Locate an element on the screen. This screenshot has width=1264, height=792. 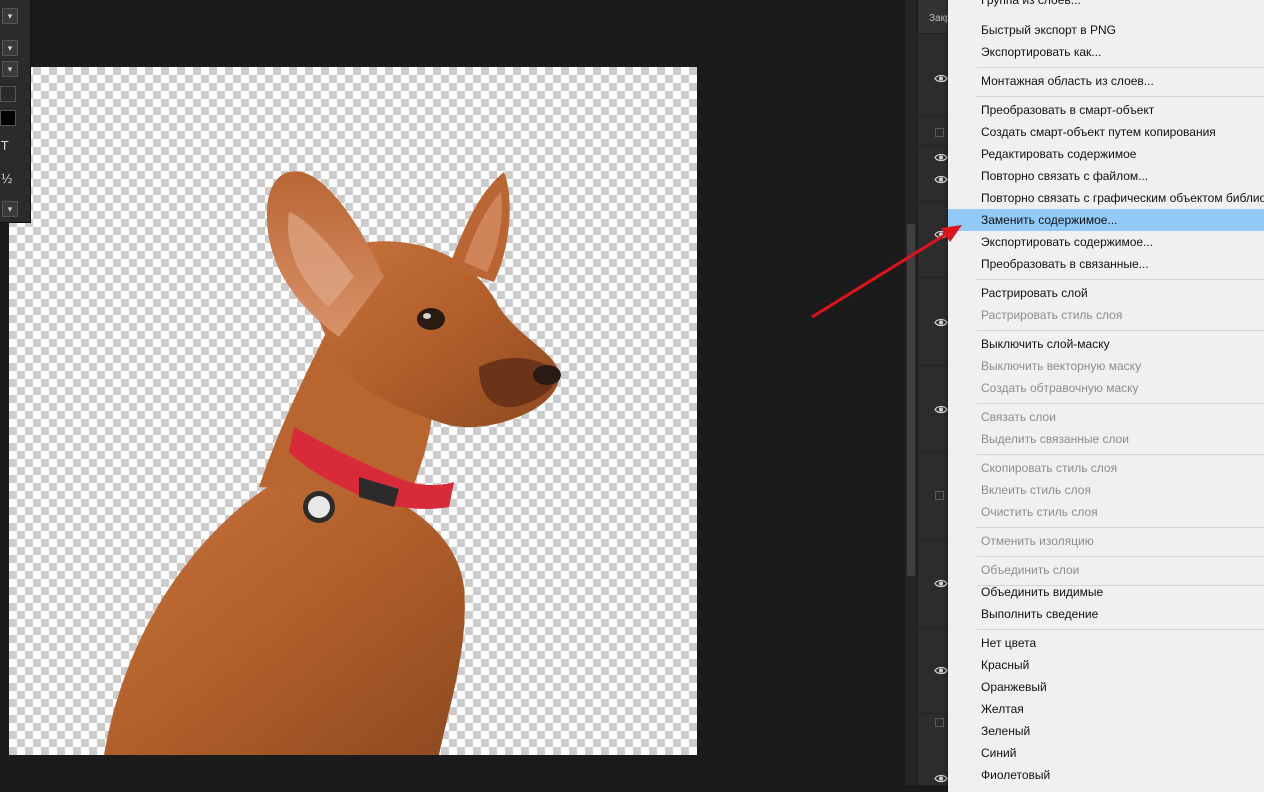
fraction-icon: ½ is located at coordinates (7, 179).